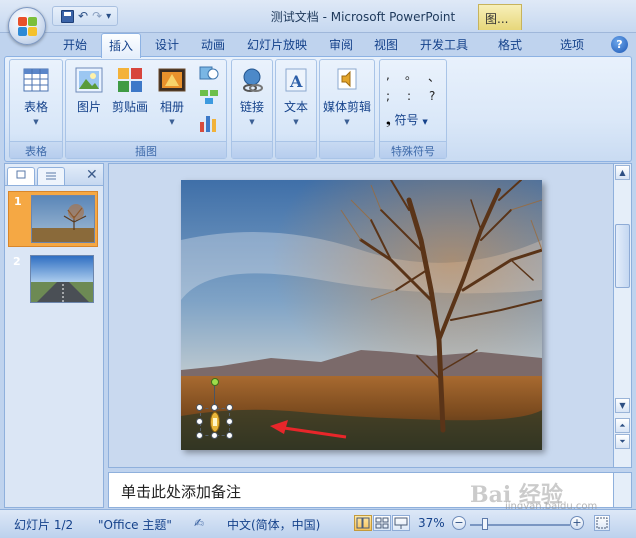  What do you see at coordinates (129, 107) in the screenshot?
I see `clipart-button-label: 剪贴画` at bounding box center [129, 107].